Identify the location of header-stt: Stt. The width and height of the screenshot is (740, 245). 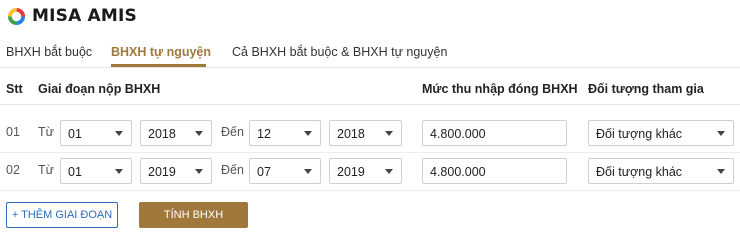
(14, 89).